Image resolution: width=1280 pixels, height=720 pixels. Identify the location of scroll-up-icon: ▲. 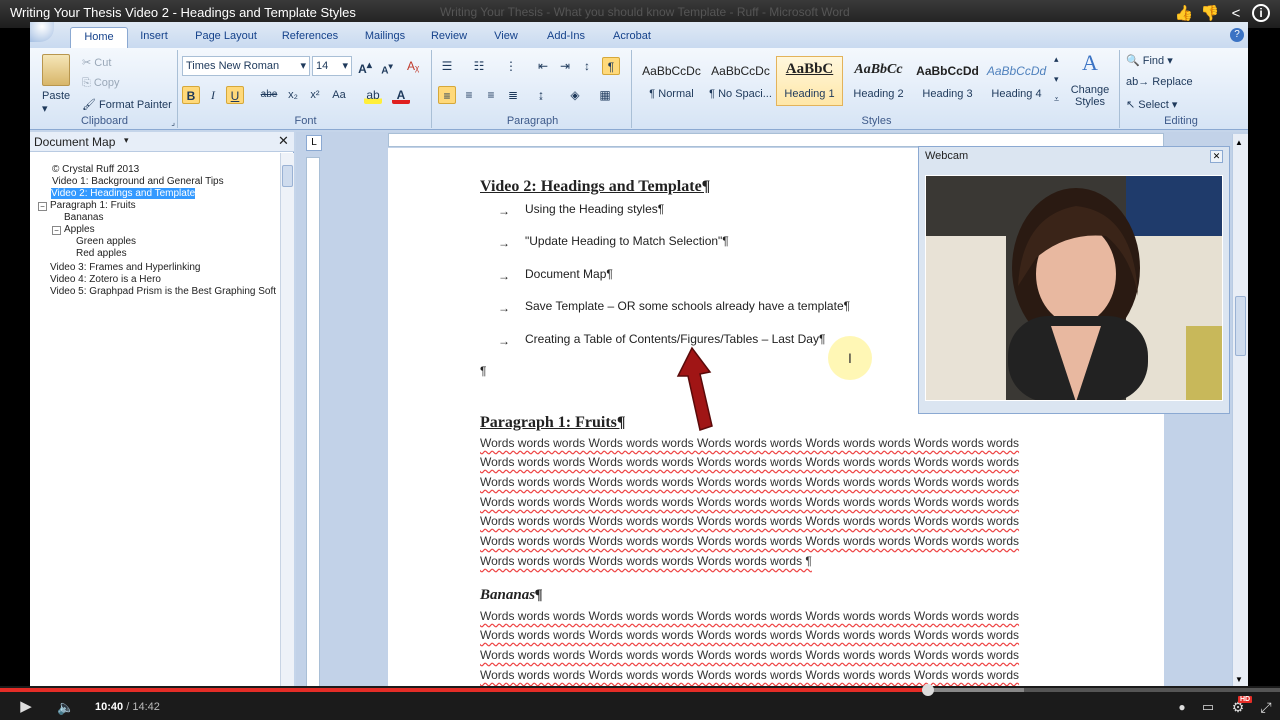
(1239, 142).